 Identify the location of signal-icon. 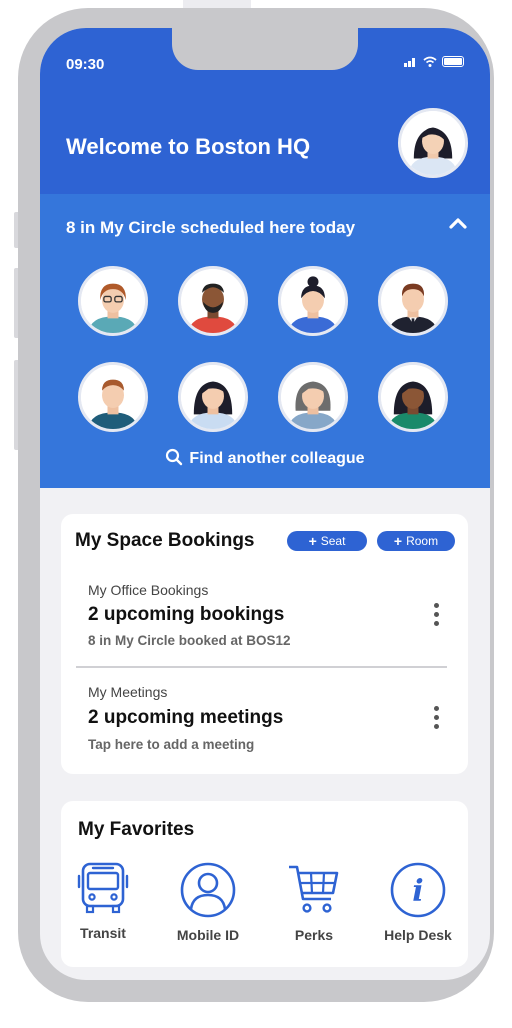
(409, 62).